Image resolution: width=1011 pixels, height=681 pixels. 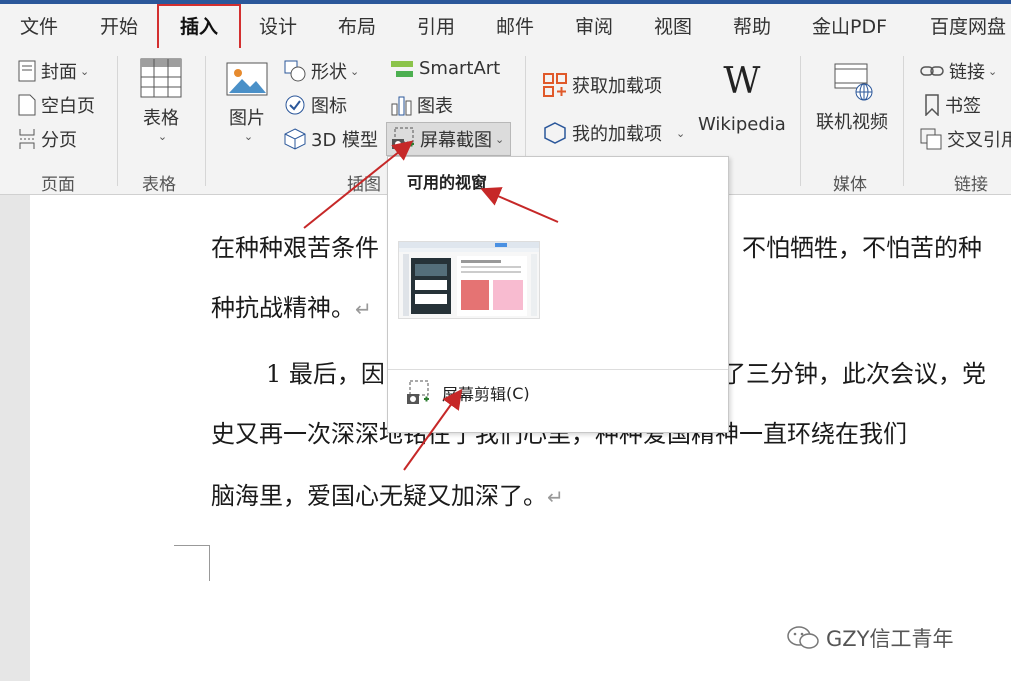 I want to click on tab-design: 设计, so click(x=278, y=25).